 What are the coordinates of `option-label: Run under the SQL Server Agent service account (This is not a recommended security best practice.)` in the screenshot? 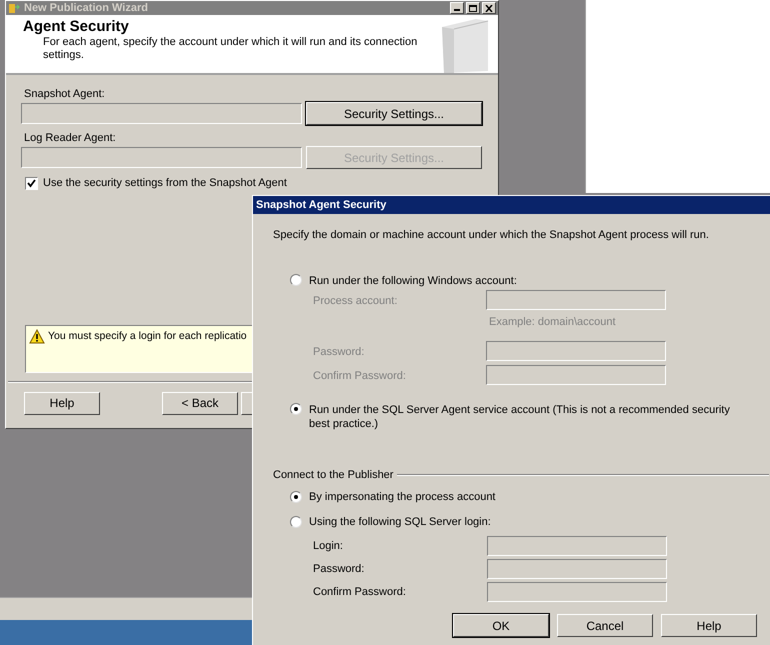 It's located at (520, 416).